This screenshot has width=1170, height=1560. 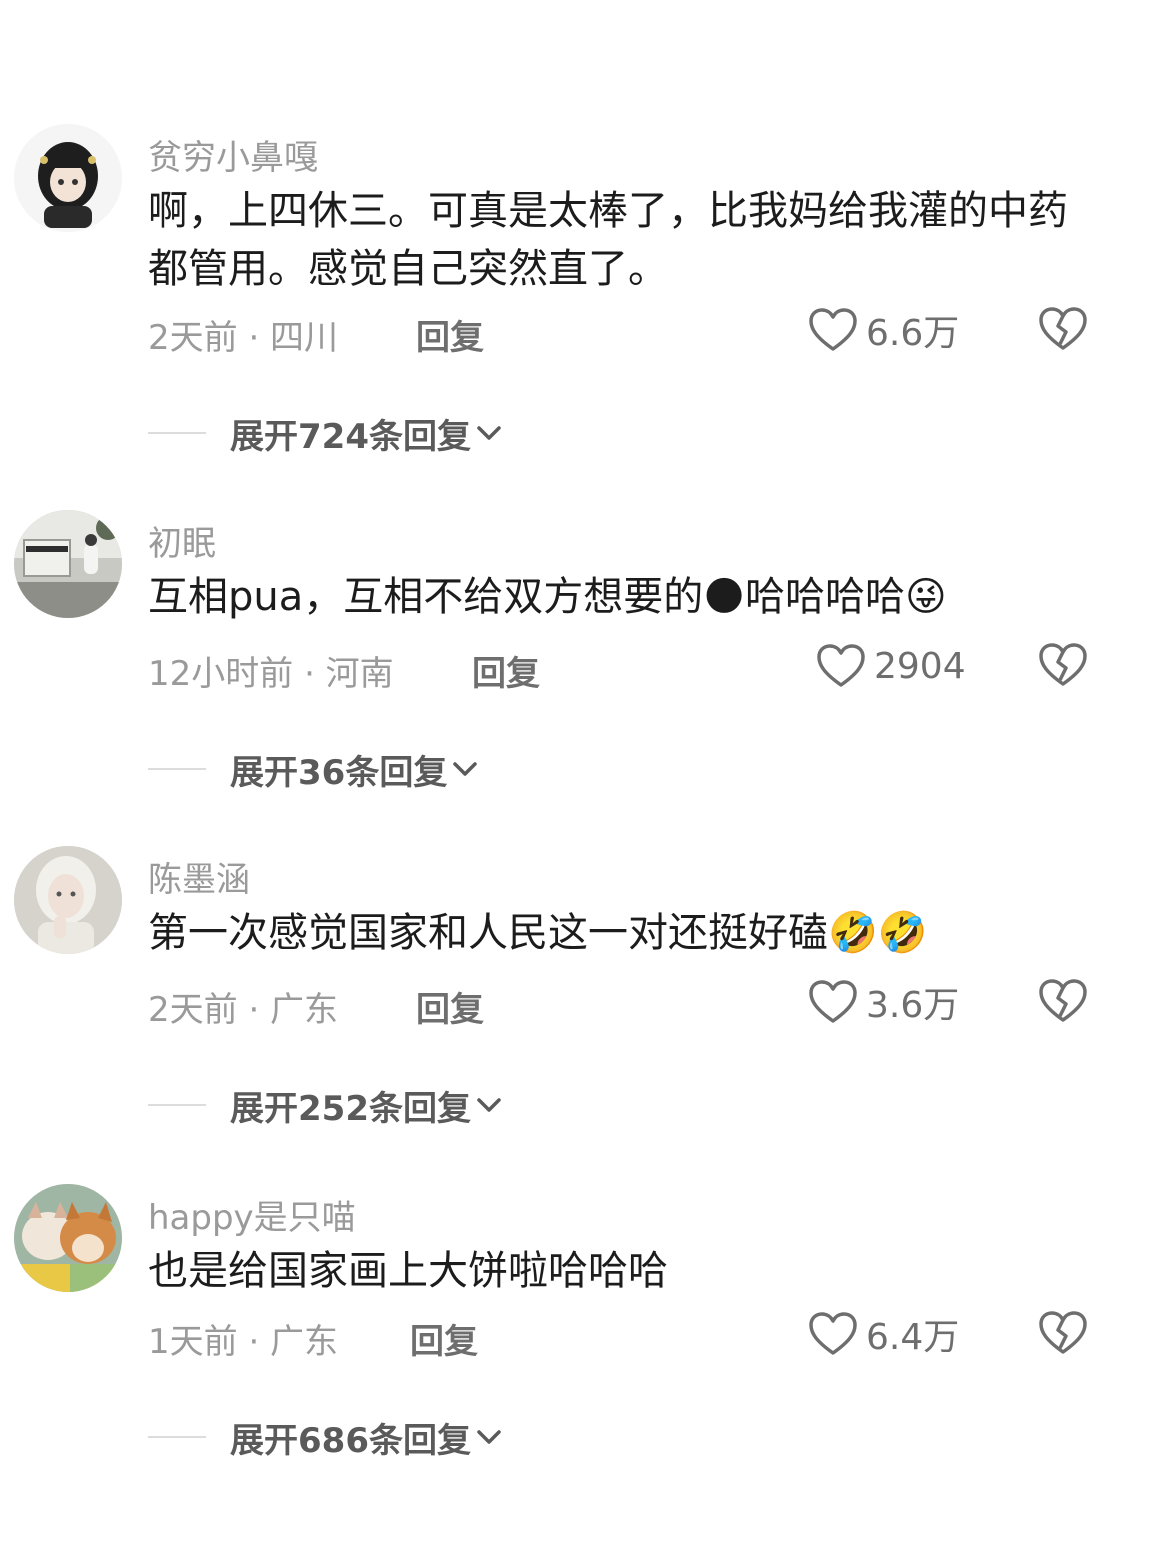 I want to click on like-count: 6.6万, so click(x=913, y=333).